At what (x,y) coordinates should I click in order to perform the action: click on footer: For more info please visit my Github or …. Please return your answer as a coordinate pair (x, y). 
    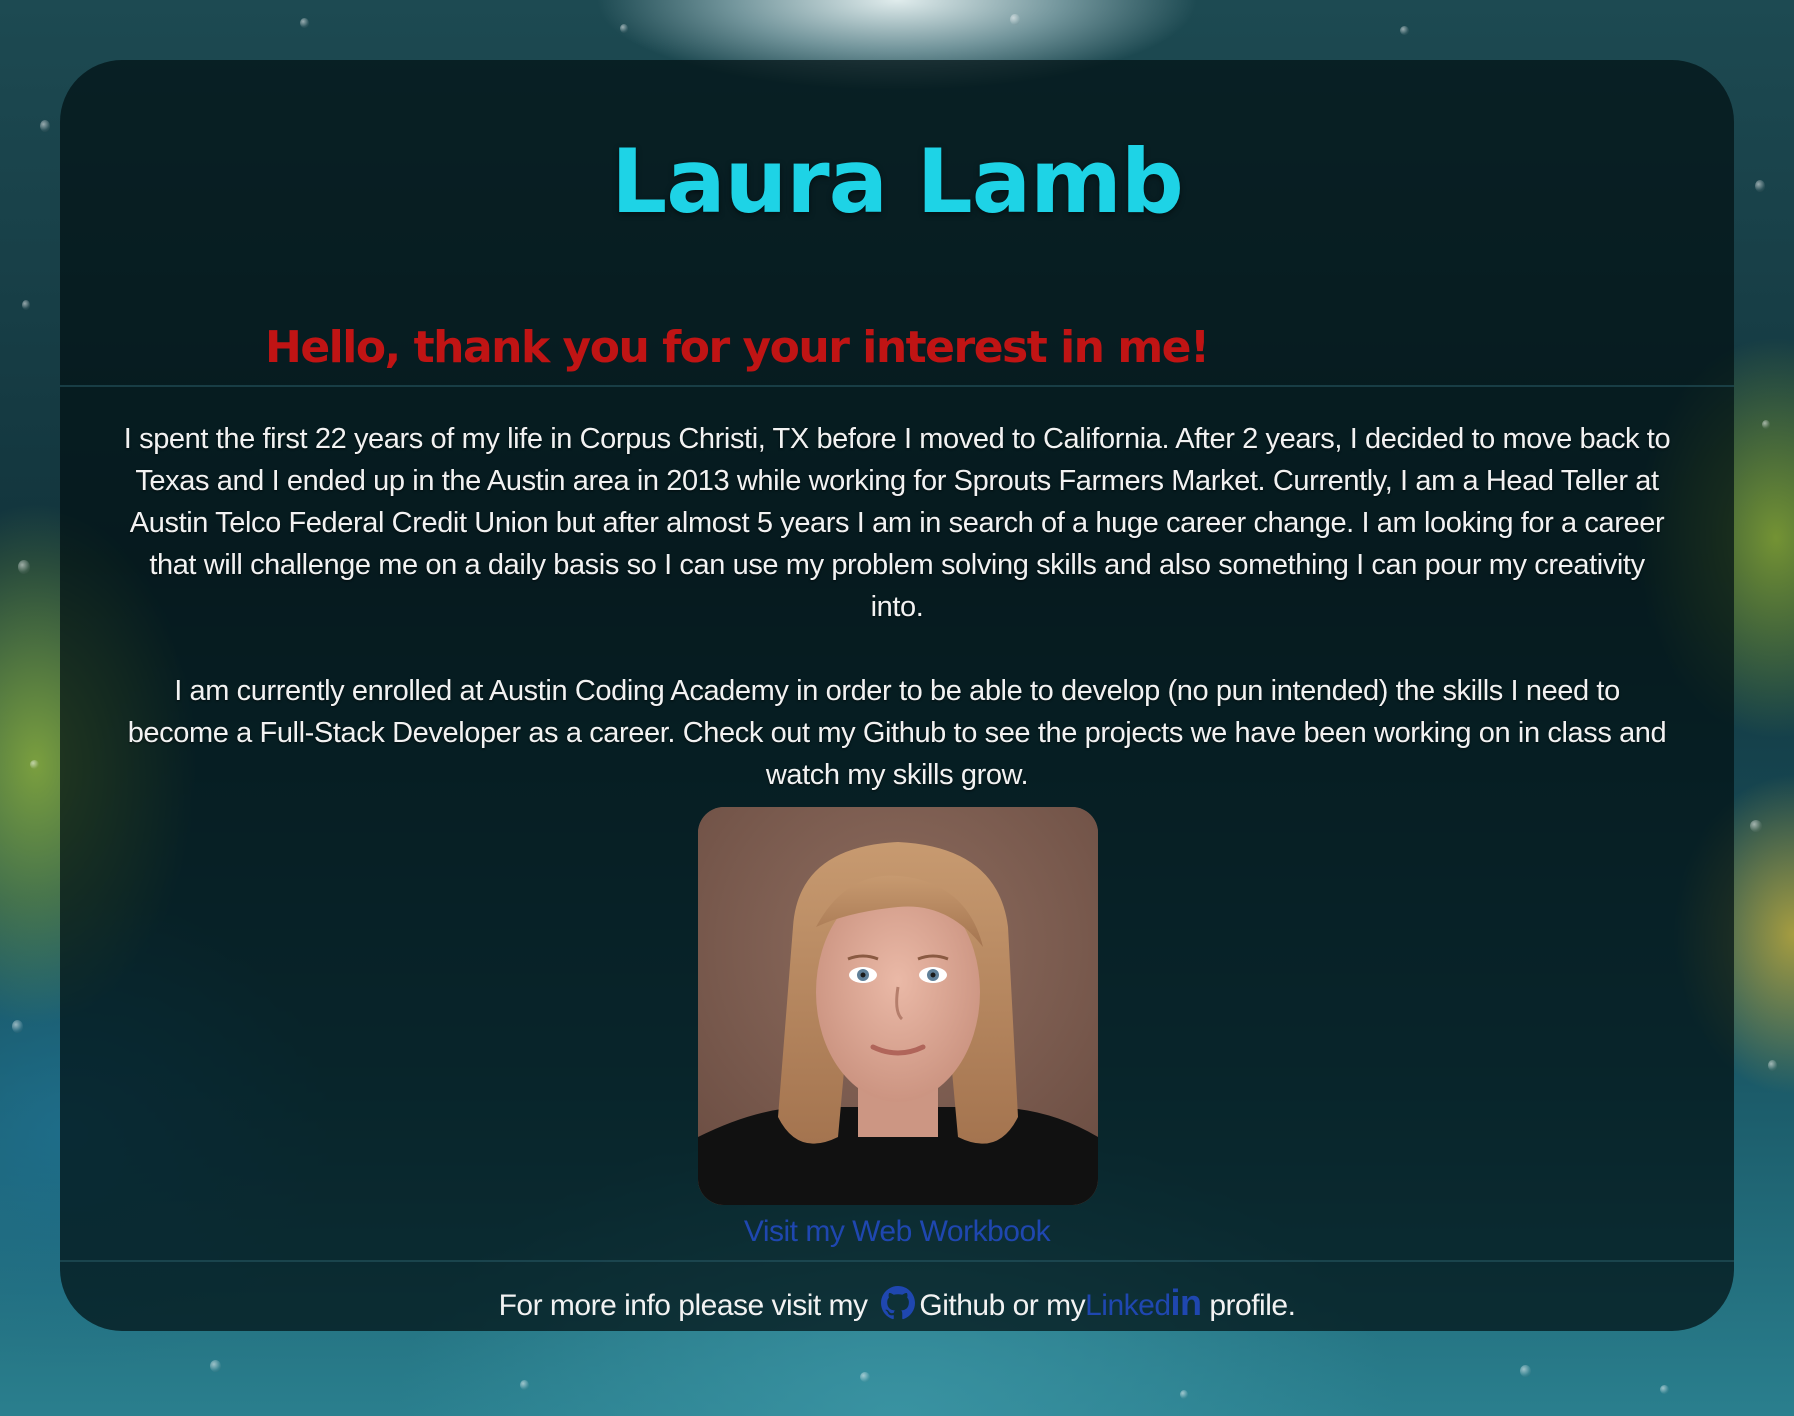
    Looking at the image, I should click on (897, 1303).